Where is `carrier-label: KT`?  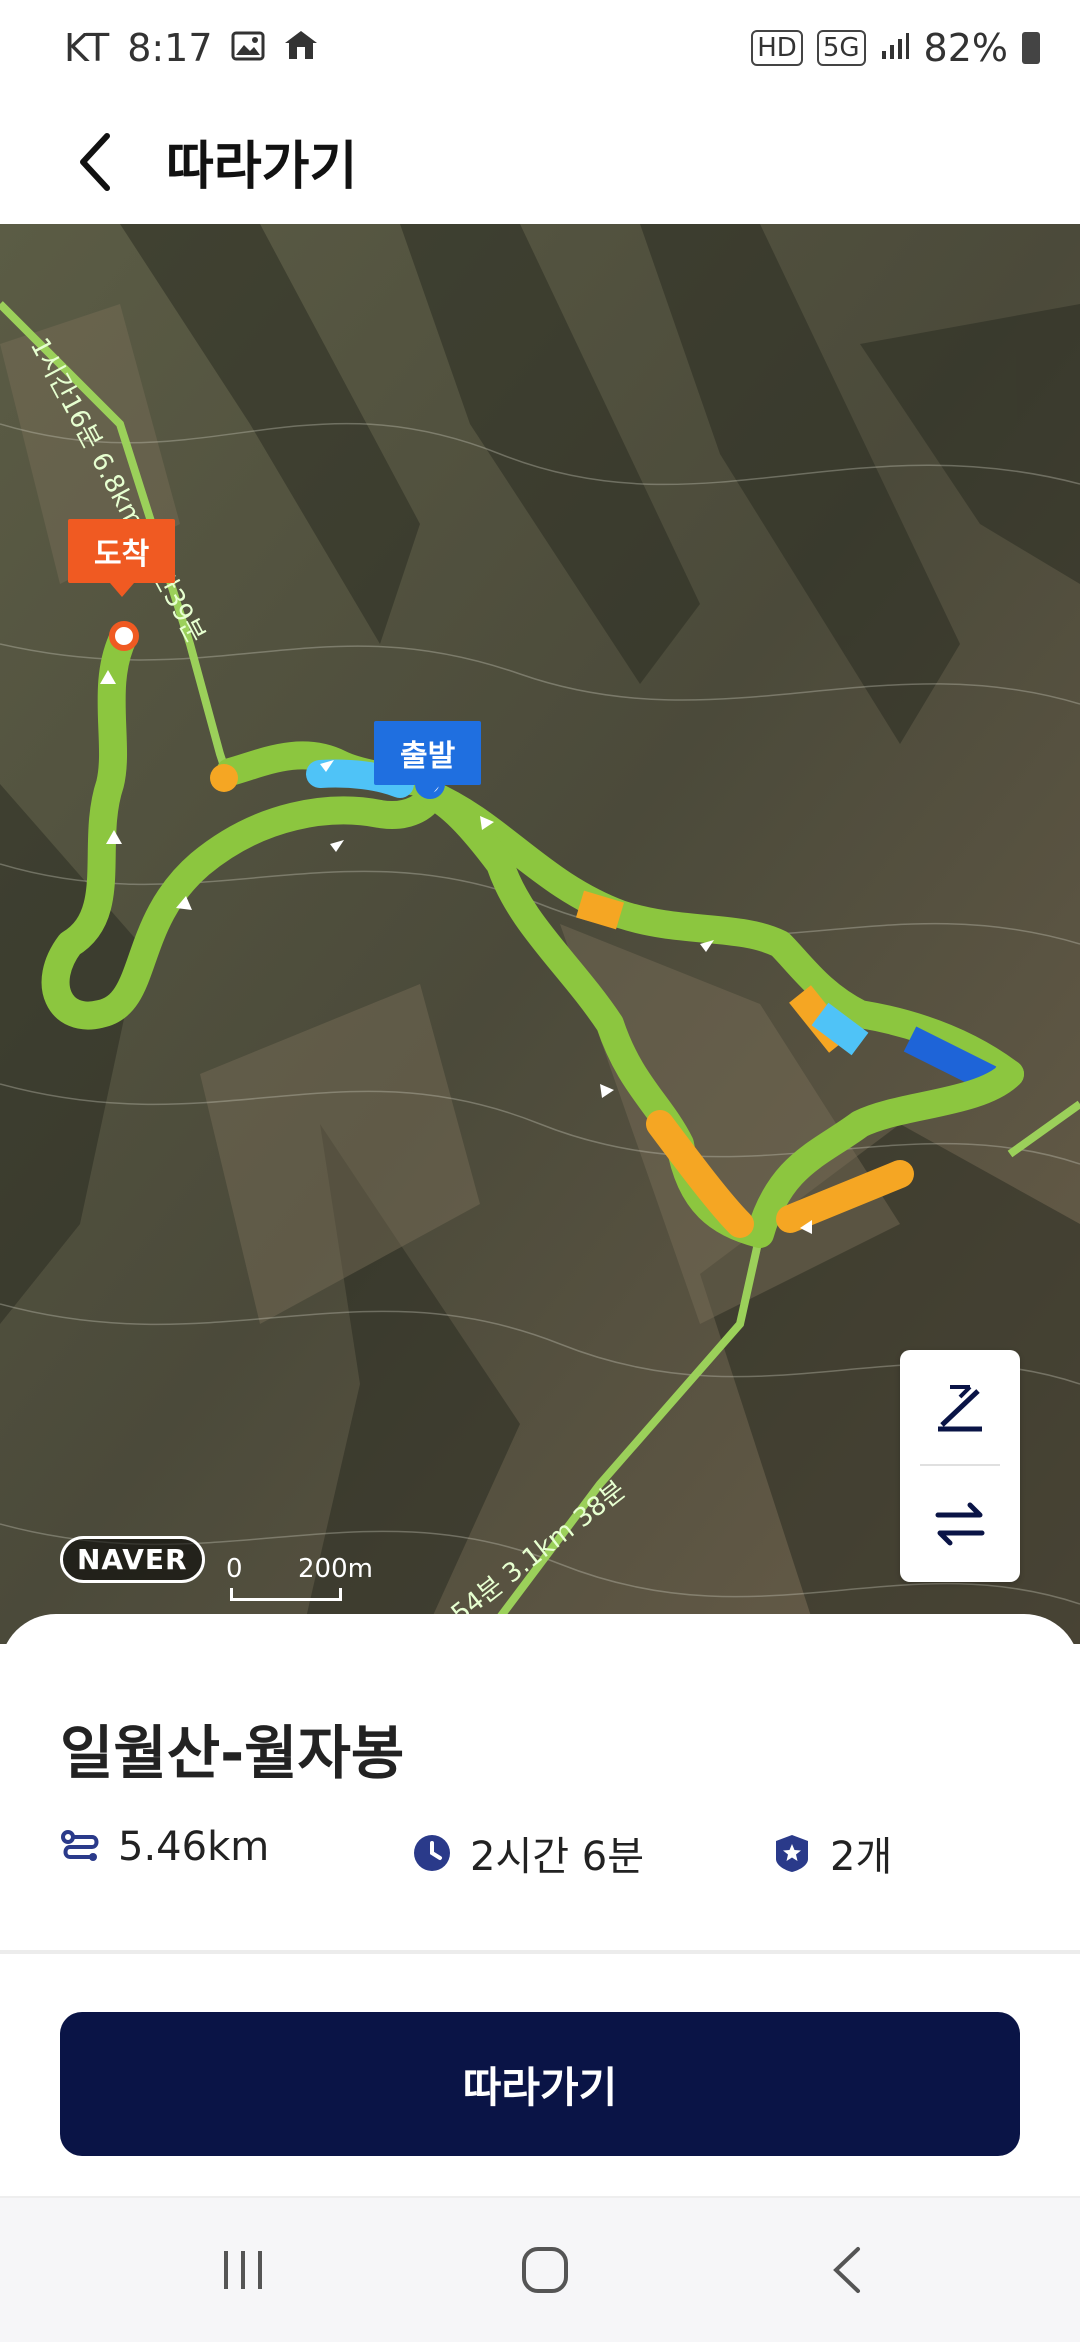 carrier-label: KT is located at coordinates (87, 48).